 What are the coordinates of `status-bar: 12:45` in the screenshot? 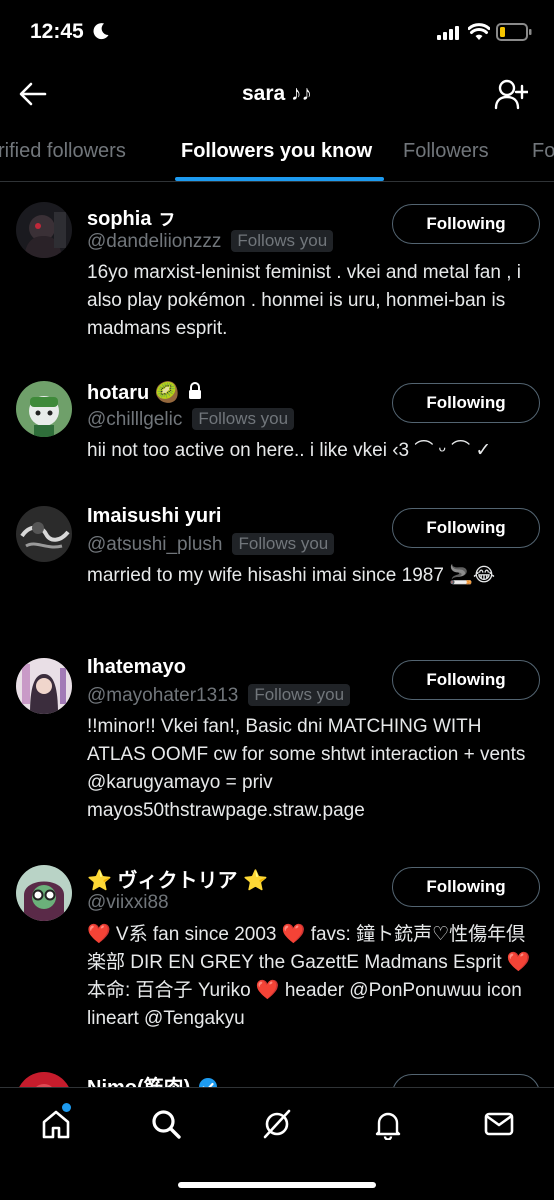 It's located at (277, 33).